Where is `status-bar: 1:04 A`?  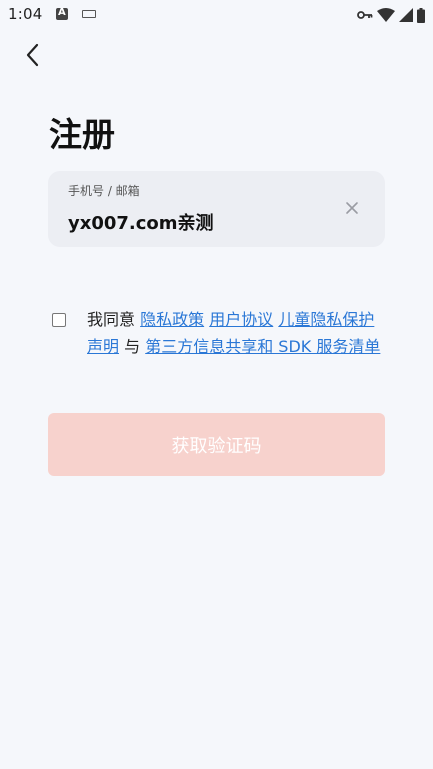 status-bar: 1:04 A is located at coordinates (216, 15).